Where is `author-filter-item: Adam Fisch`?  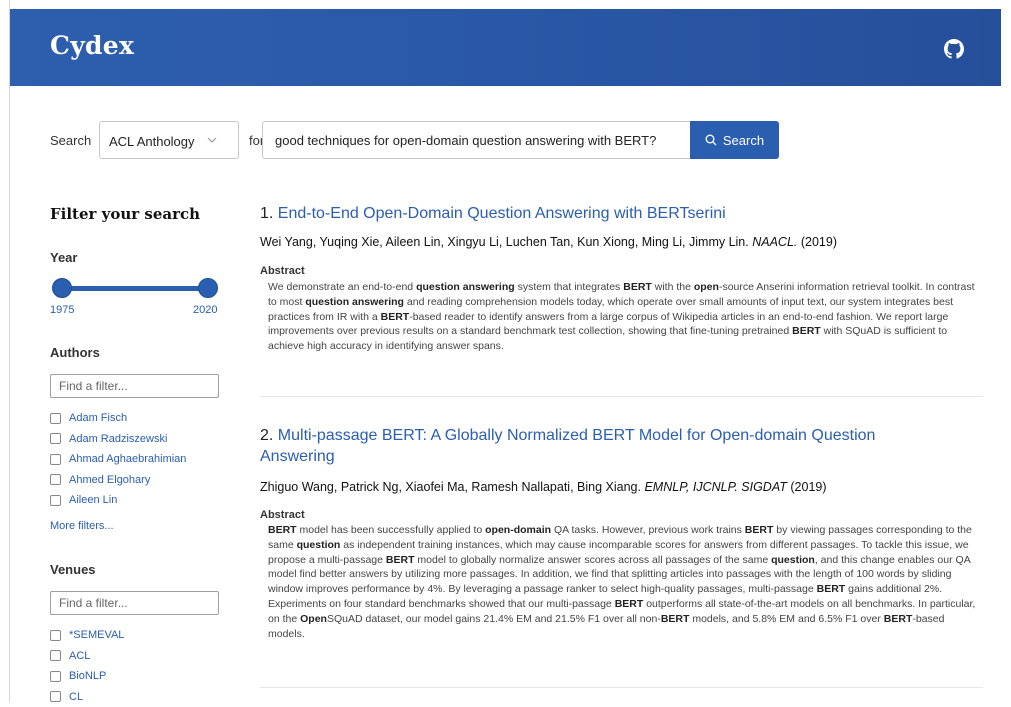
author-filter-item: Adam Fisch is located at coordinates (118, 418).